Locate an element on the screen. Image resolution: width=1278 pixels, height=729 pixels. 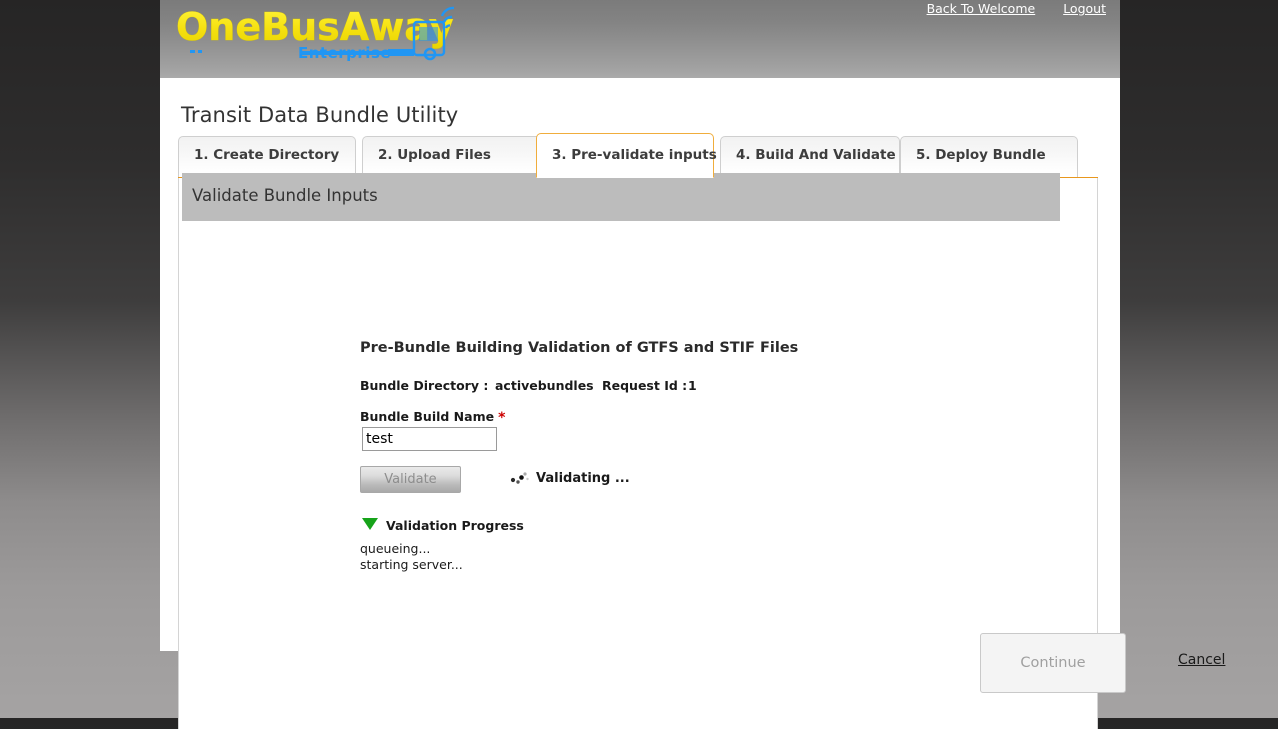
panel-heading-bar: Validate Bundle Inputs is located at coordinates (621, 197).